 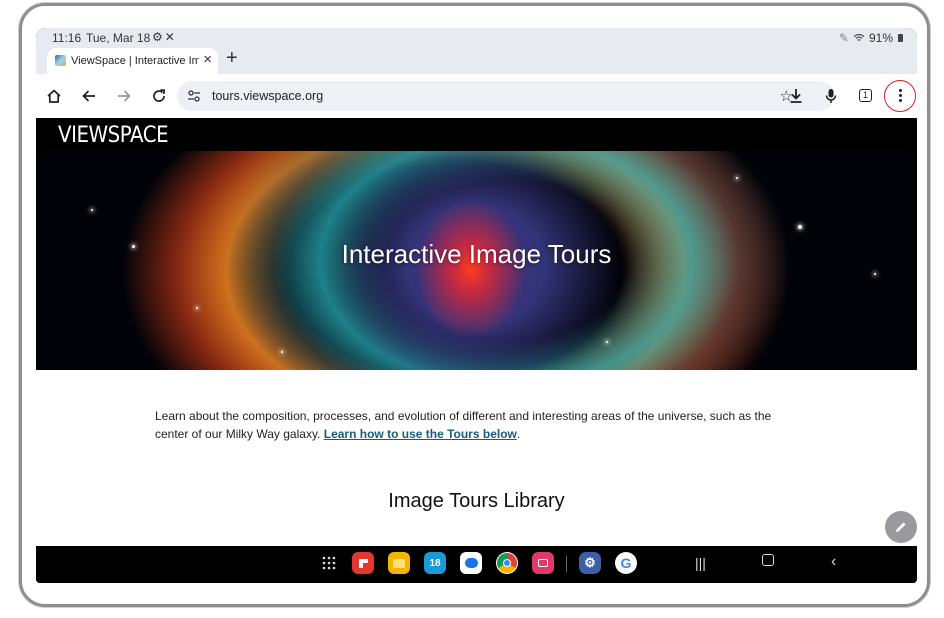 What do you see at coordinates (476, 134) in the screenshot?
I see `site-header: VIEWSPACE` at bounding box center [476, 134].